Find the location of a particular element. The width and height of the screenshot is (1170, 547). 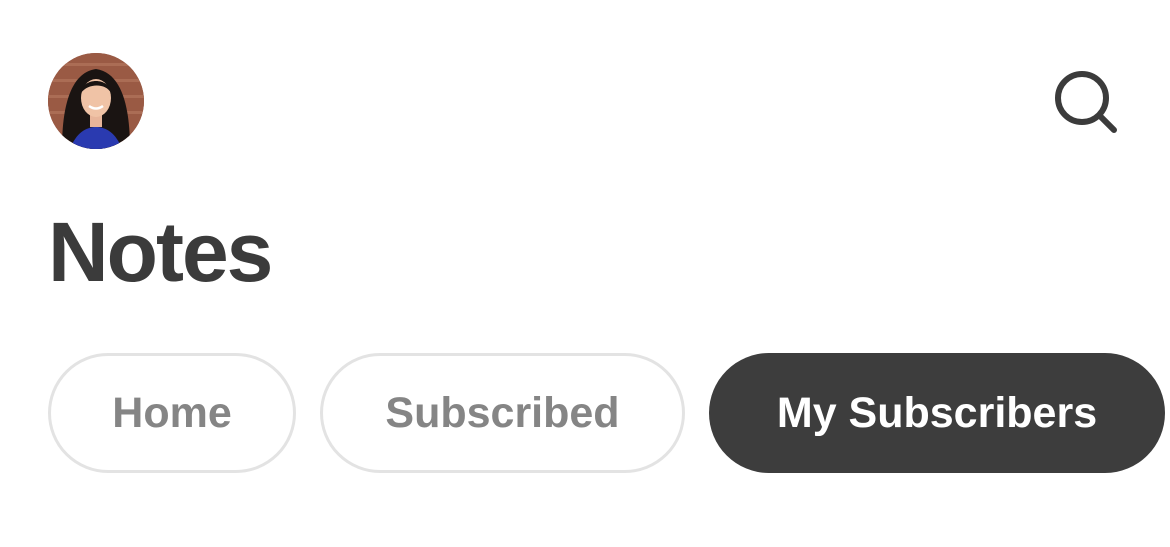

tab-home: Home is located at coordinates (172, 413).